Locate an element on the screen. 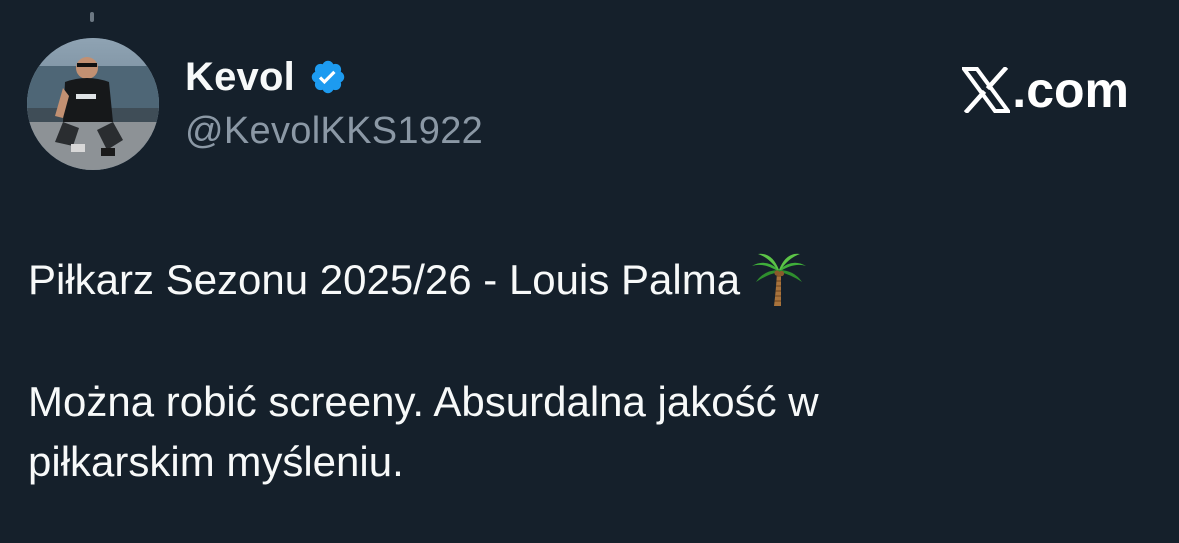 The image size is (1179, 543). verified-badge-icon is located at coordinates (328, 77).